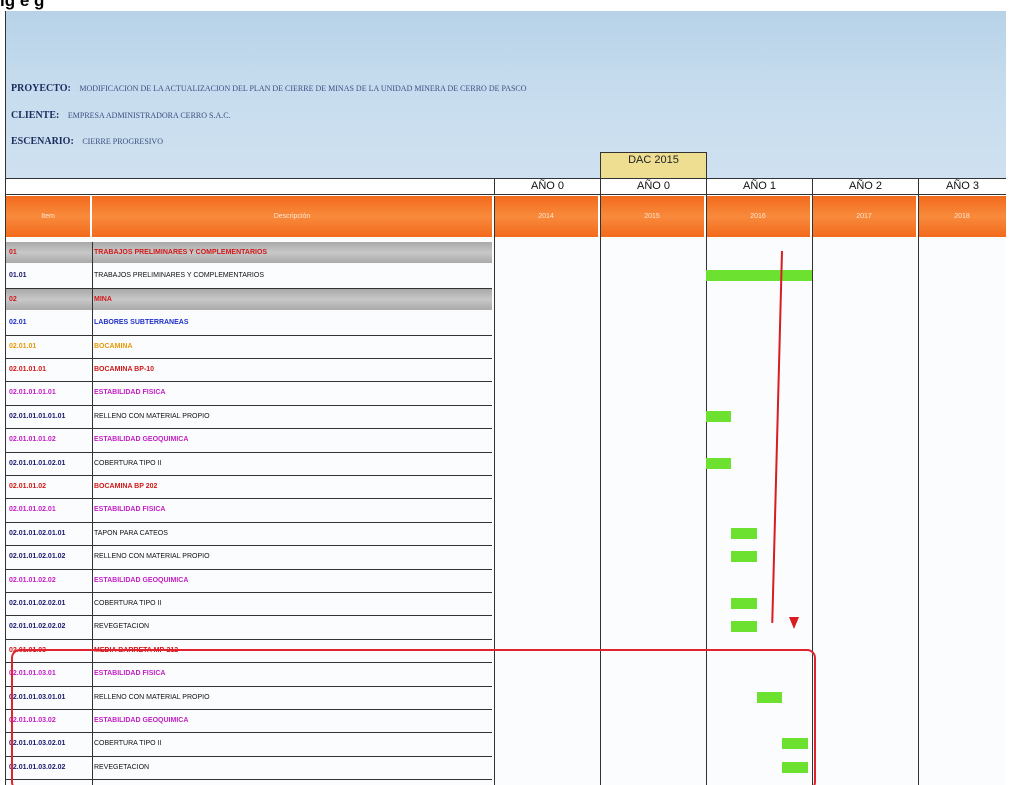  Describe the element at coordinates (37, 533) in the screenshot. I see `row-code: 02.01.01.02.01.01` at that location.